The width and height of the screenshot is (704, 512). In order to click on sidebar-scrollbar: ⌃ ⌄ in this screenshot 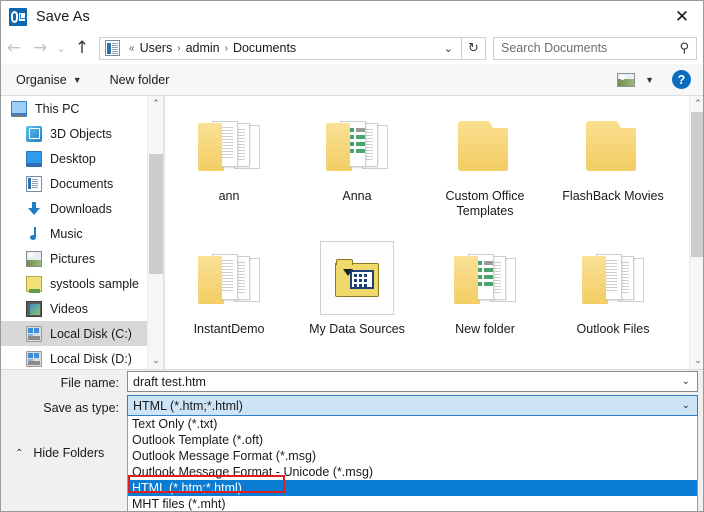, I will do `click(155, 232)`.